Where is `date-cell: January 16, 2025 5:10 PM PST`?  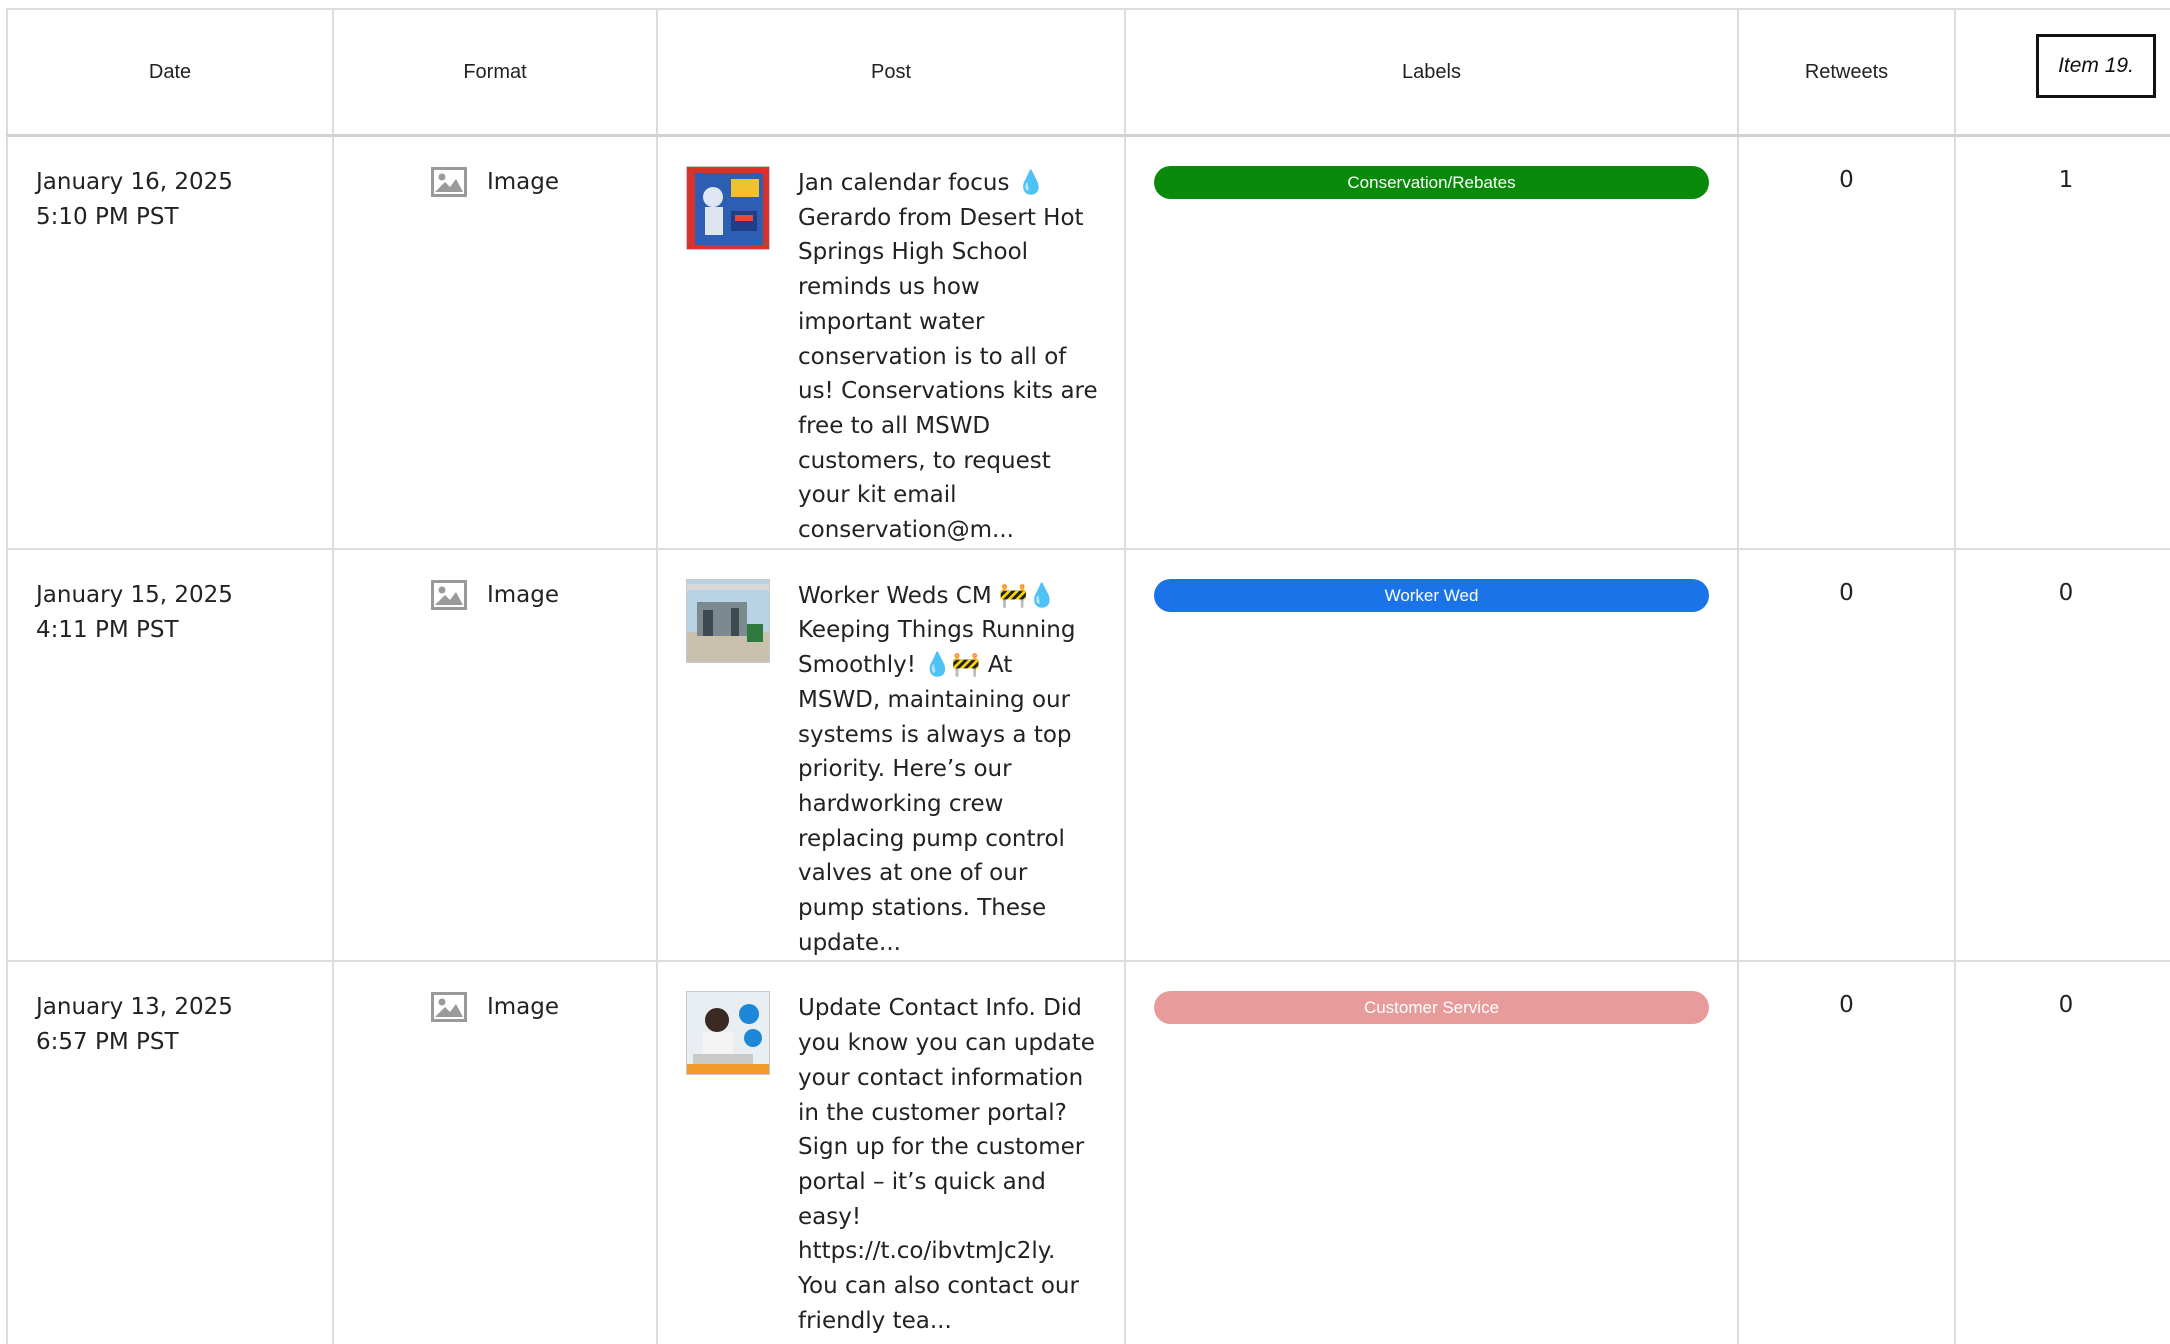 date-cell: January 16, 2025 5:10 PM PST is located at coordinates (170, 342).